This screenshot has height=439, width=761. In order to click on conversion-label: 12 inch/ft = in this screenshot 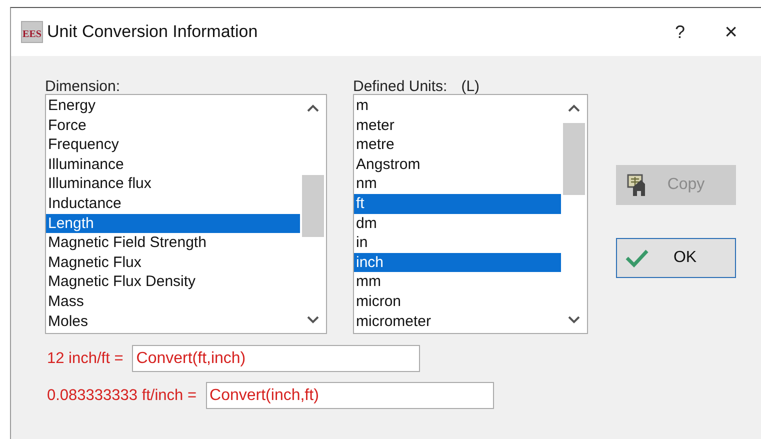, I will do `click(85, 359)`.